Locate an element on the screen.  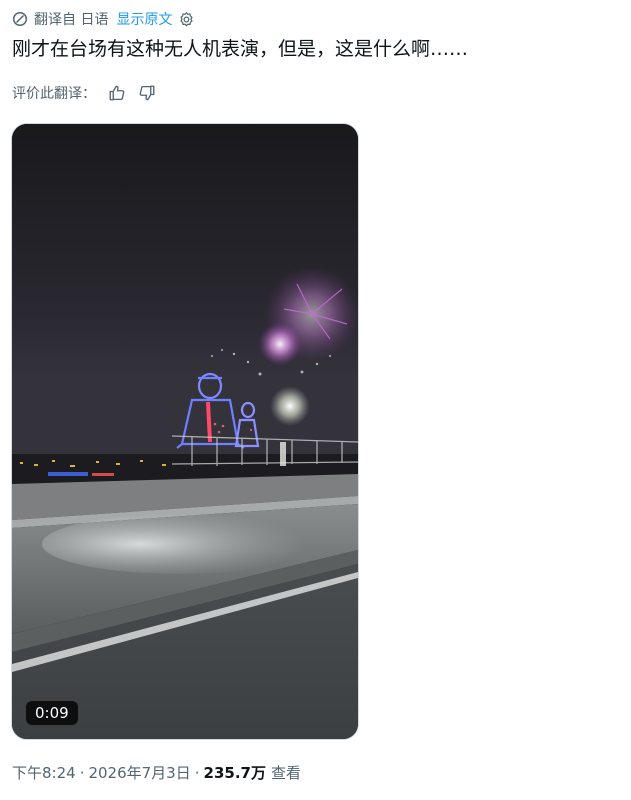
post-time: 下午8:24 is located at coordinates (44, 772).